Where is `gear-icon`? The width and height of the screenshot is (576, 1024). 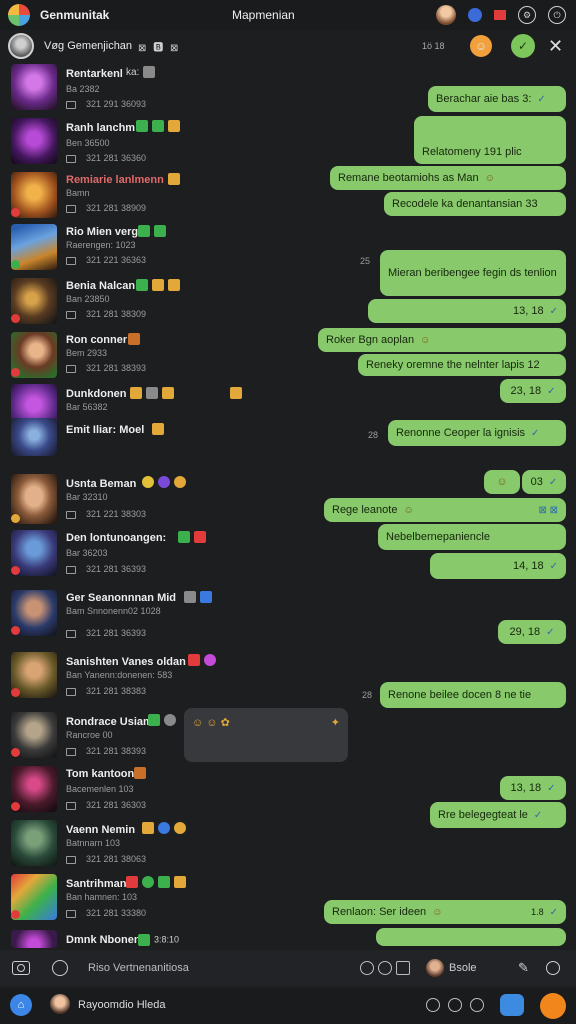
gear-icon is located at coordinates (455, 1005).